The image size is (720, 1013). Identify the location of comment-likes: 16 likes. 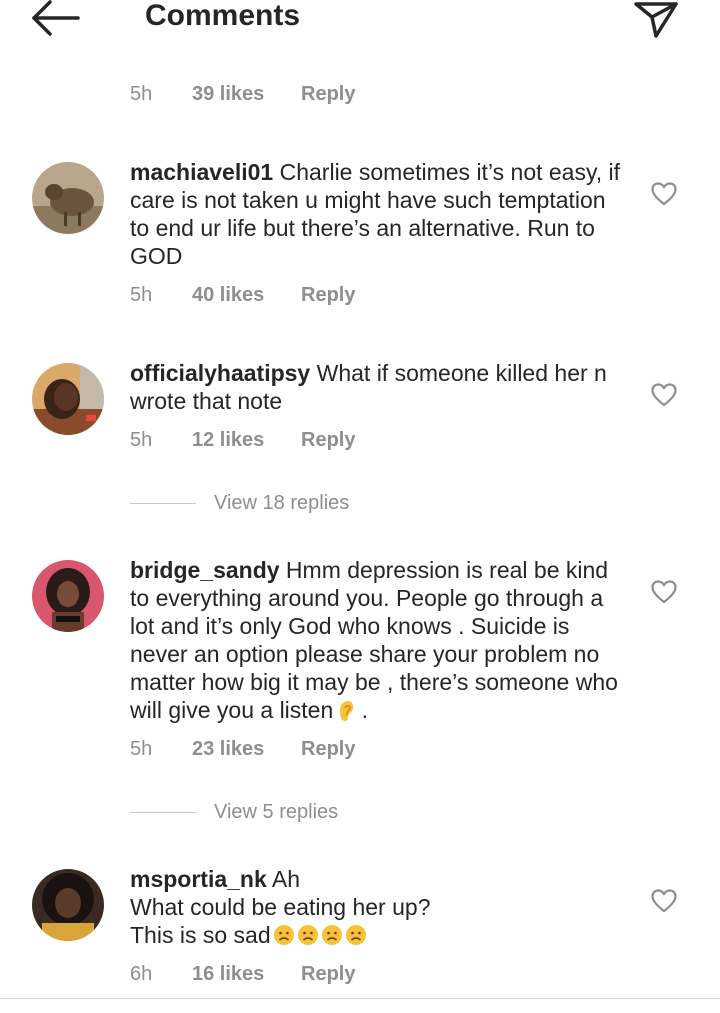
(228, 974).